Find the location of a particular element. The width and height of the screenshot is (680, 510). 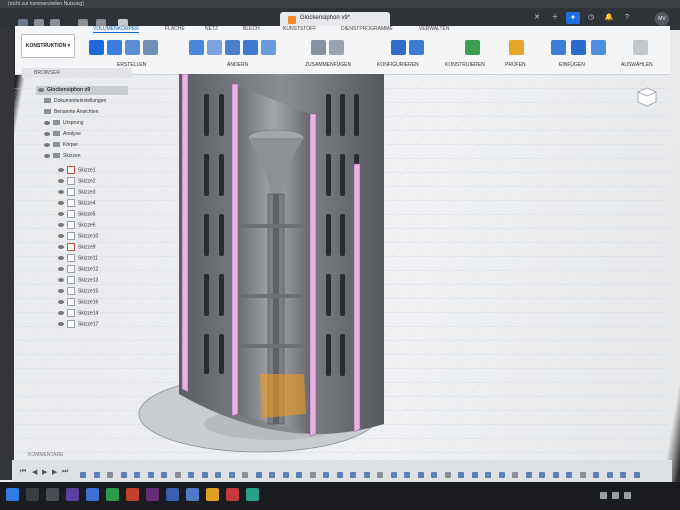

timeline-end-icon: ⏭ is located at coordinates (65, 472).